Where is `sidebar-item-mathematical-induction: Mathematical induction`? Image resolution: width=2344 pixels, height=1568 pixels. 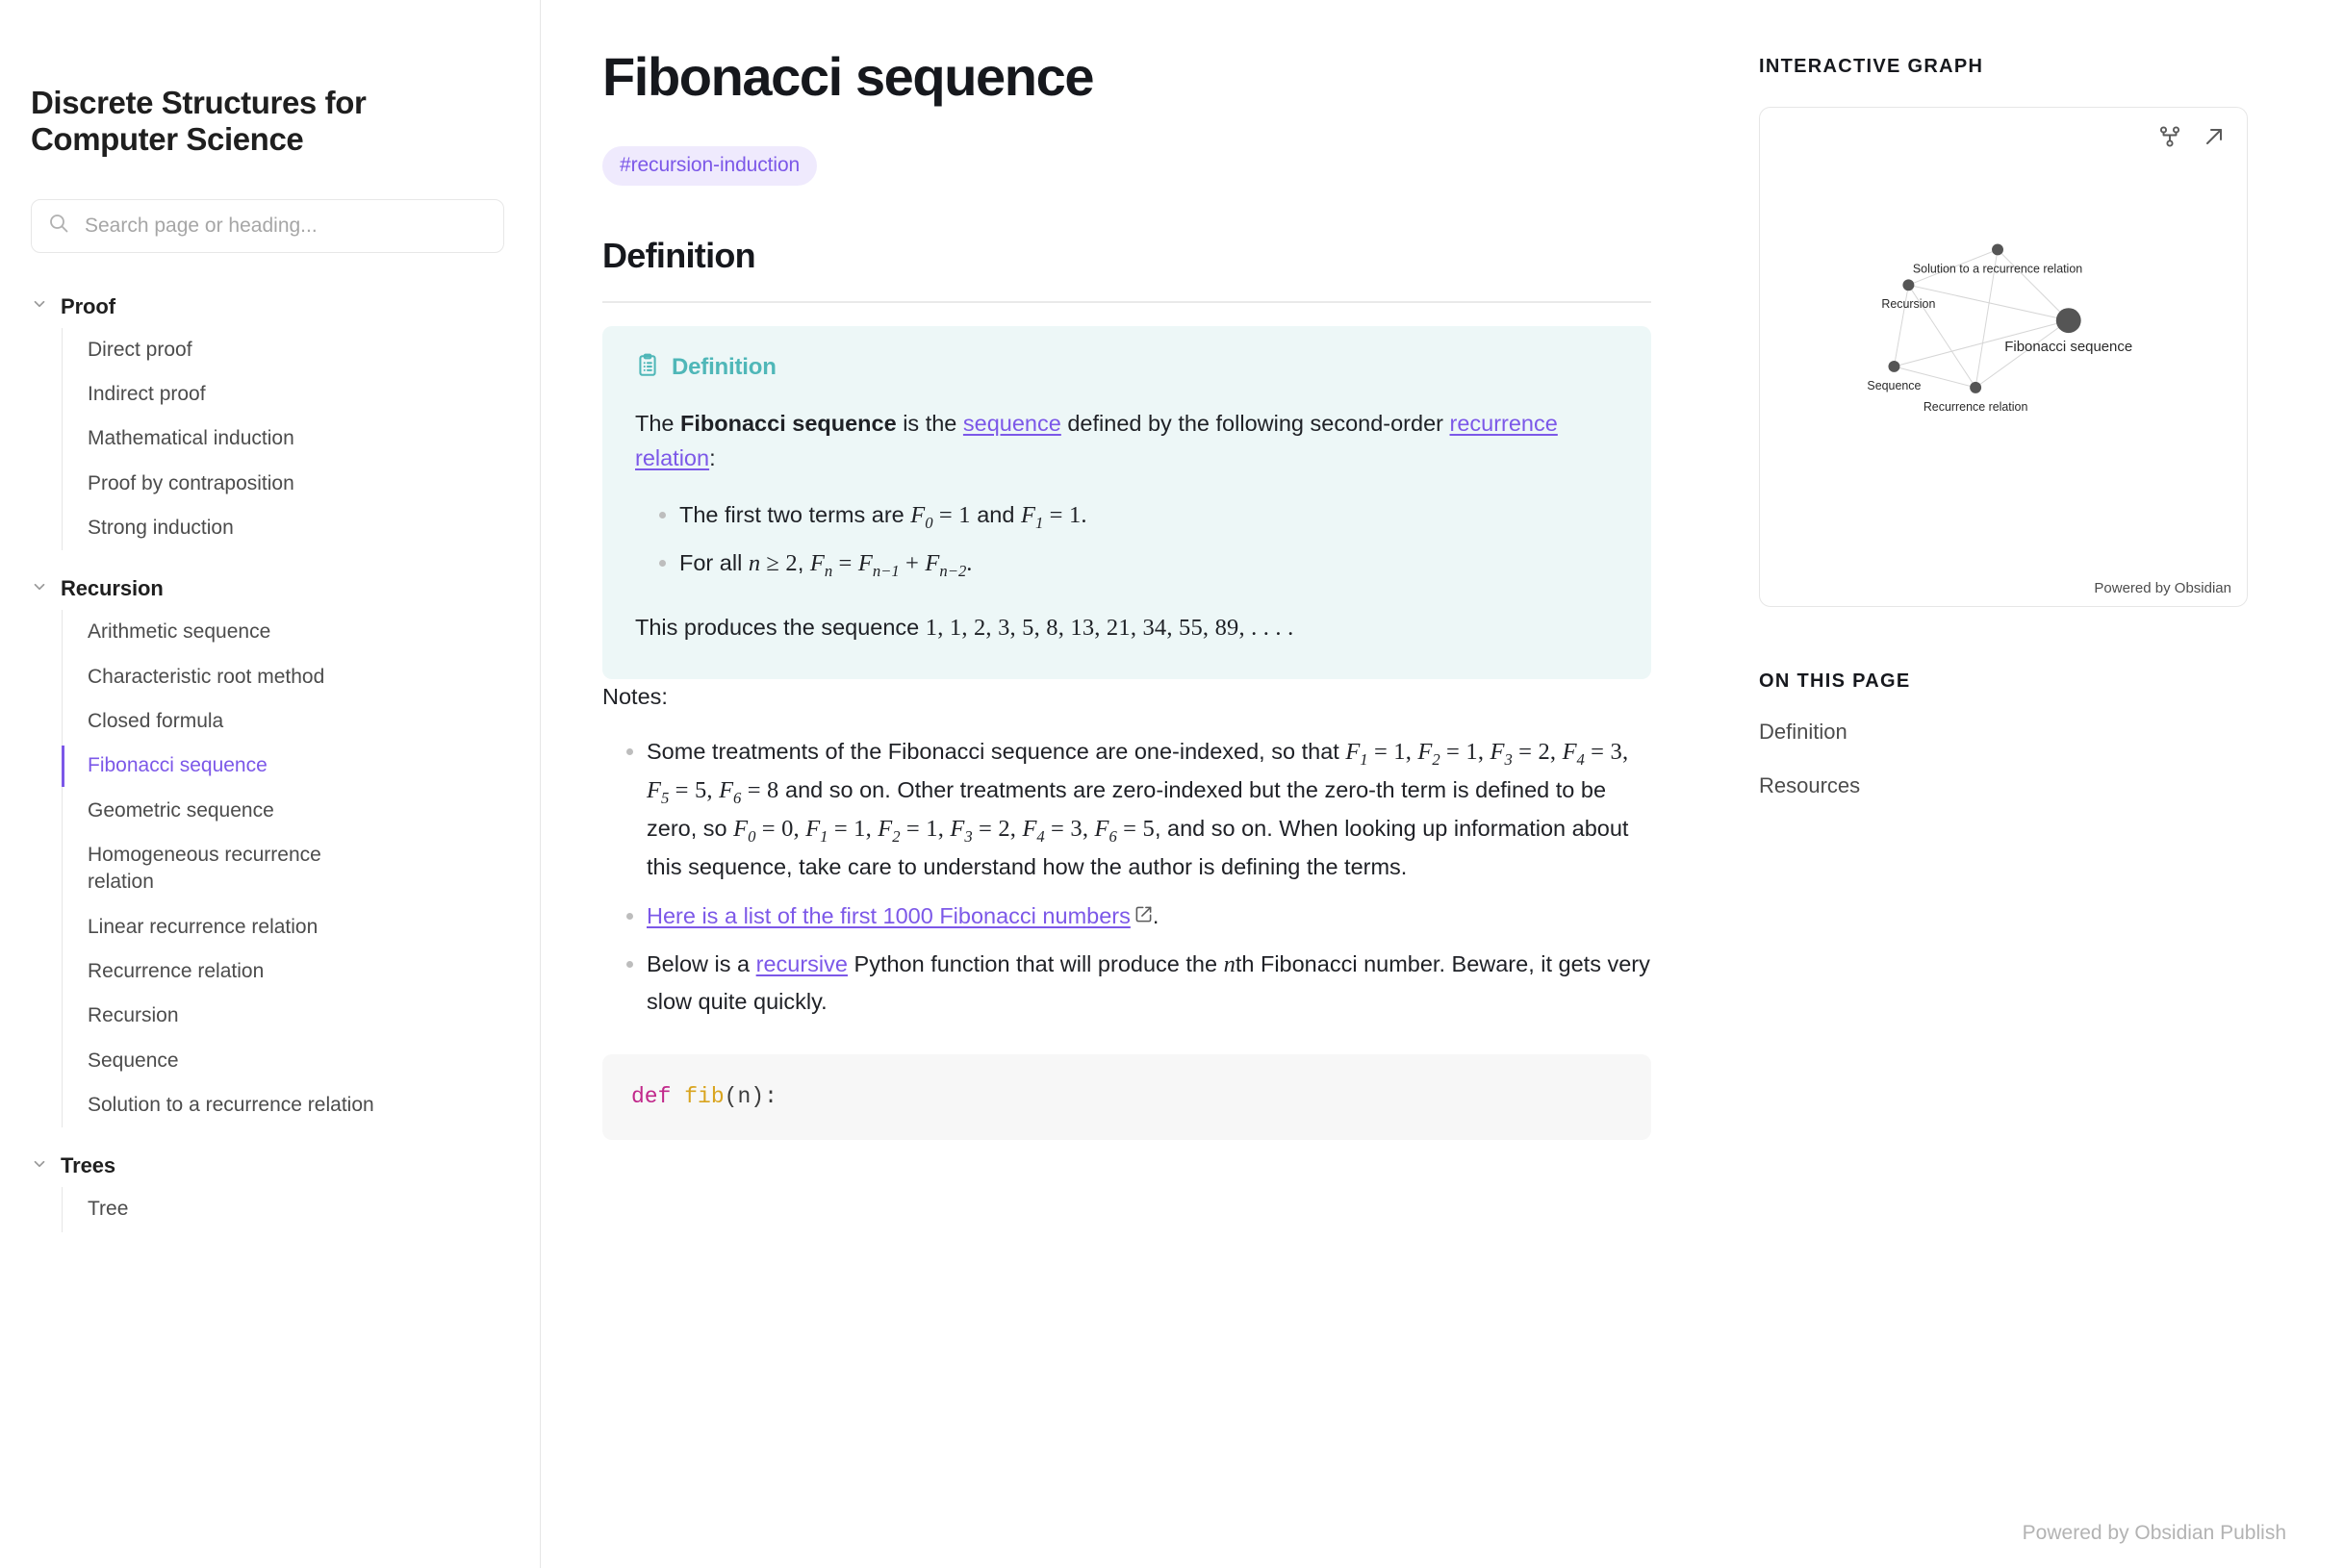 sidebar-item-mathematical-induction: Mathematical induction is located at coordinates (227, 439).